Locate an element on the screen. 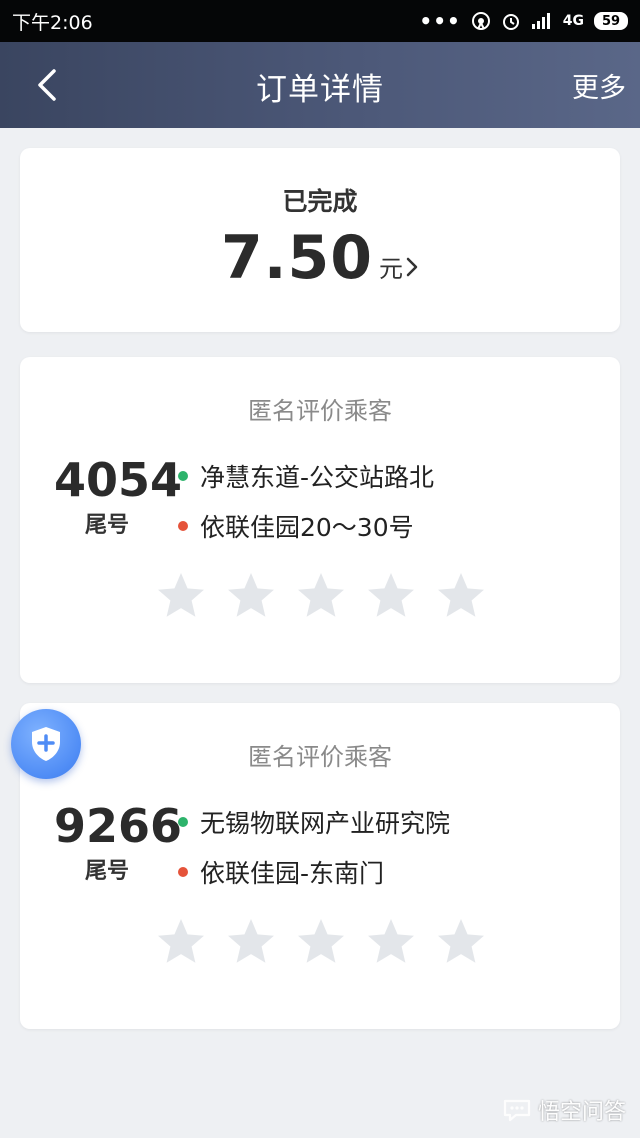  route-stops: 无锡物联网产业研究院 依联佳园-东南门 is located at coordinates (314, 847).